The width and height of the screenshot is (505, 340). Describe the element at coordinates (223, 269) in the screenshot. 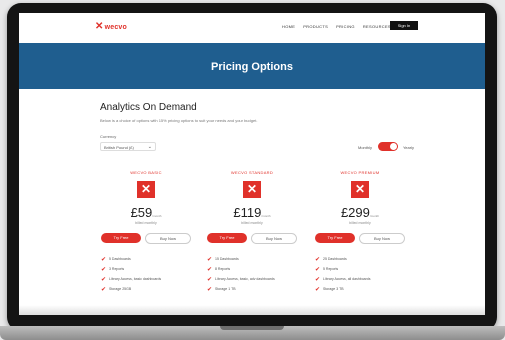

I see `feature-text: 8 Reports` at that location.